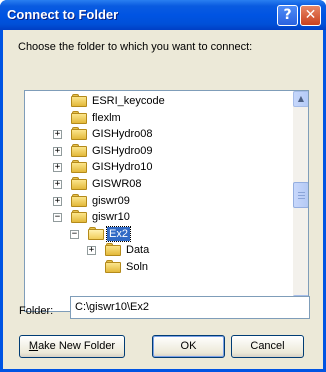  Describe the element at coordinates (36, 311) in the screenshot. I see `folder-field-label: Folder:` at that location.